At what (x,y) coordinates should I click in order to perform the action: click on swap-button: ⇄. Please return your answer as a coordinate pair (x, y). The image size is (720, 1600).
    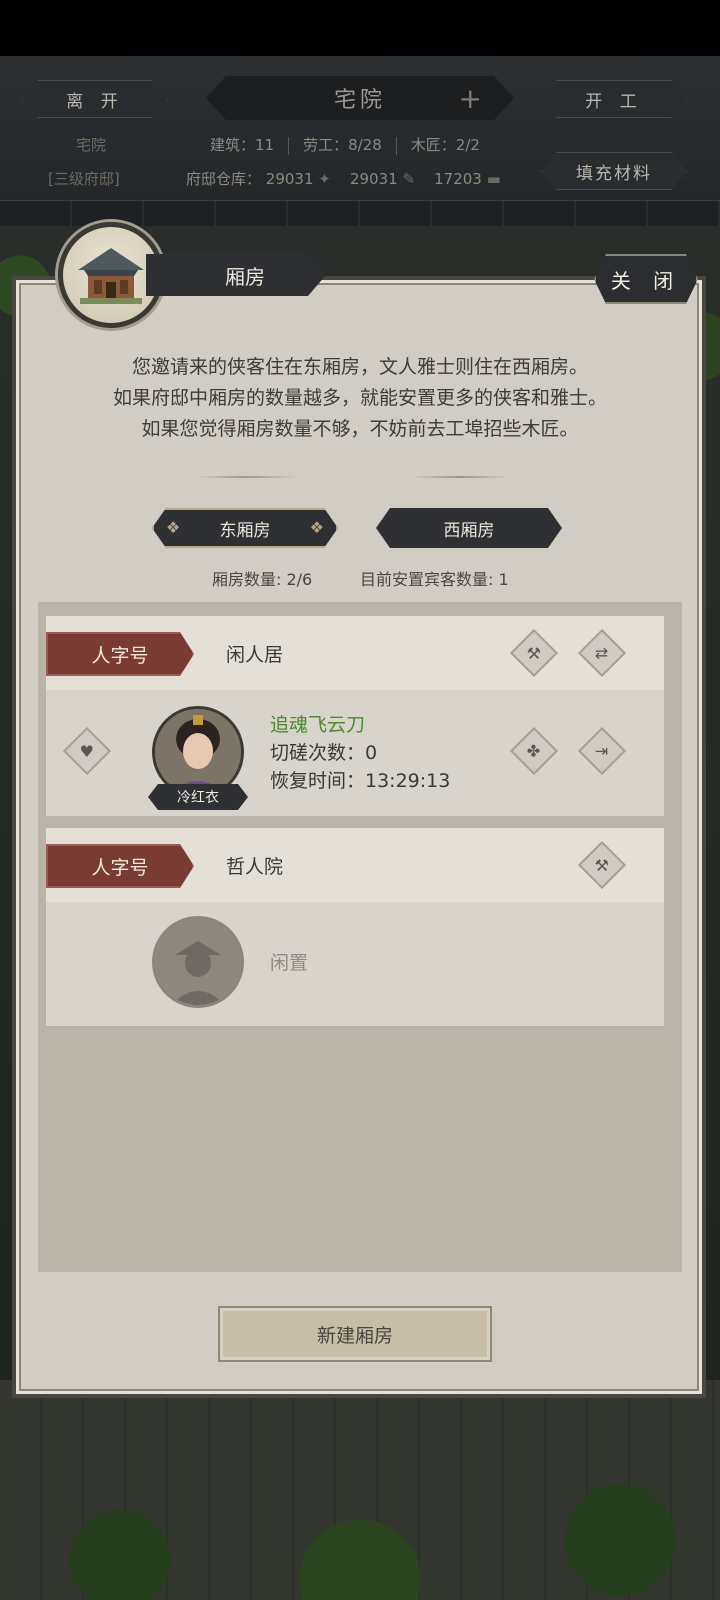
    Looking at the image, I should click on (602, 653).